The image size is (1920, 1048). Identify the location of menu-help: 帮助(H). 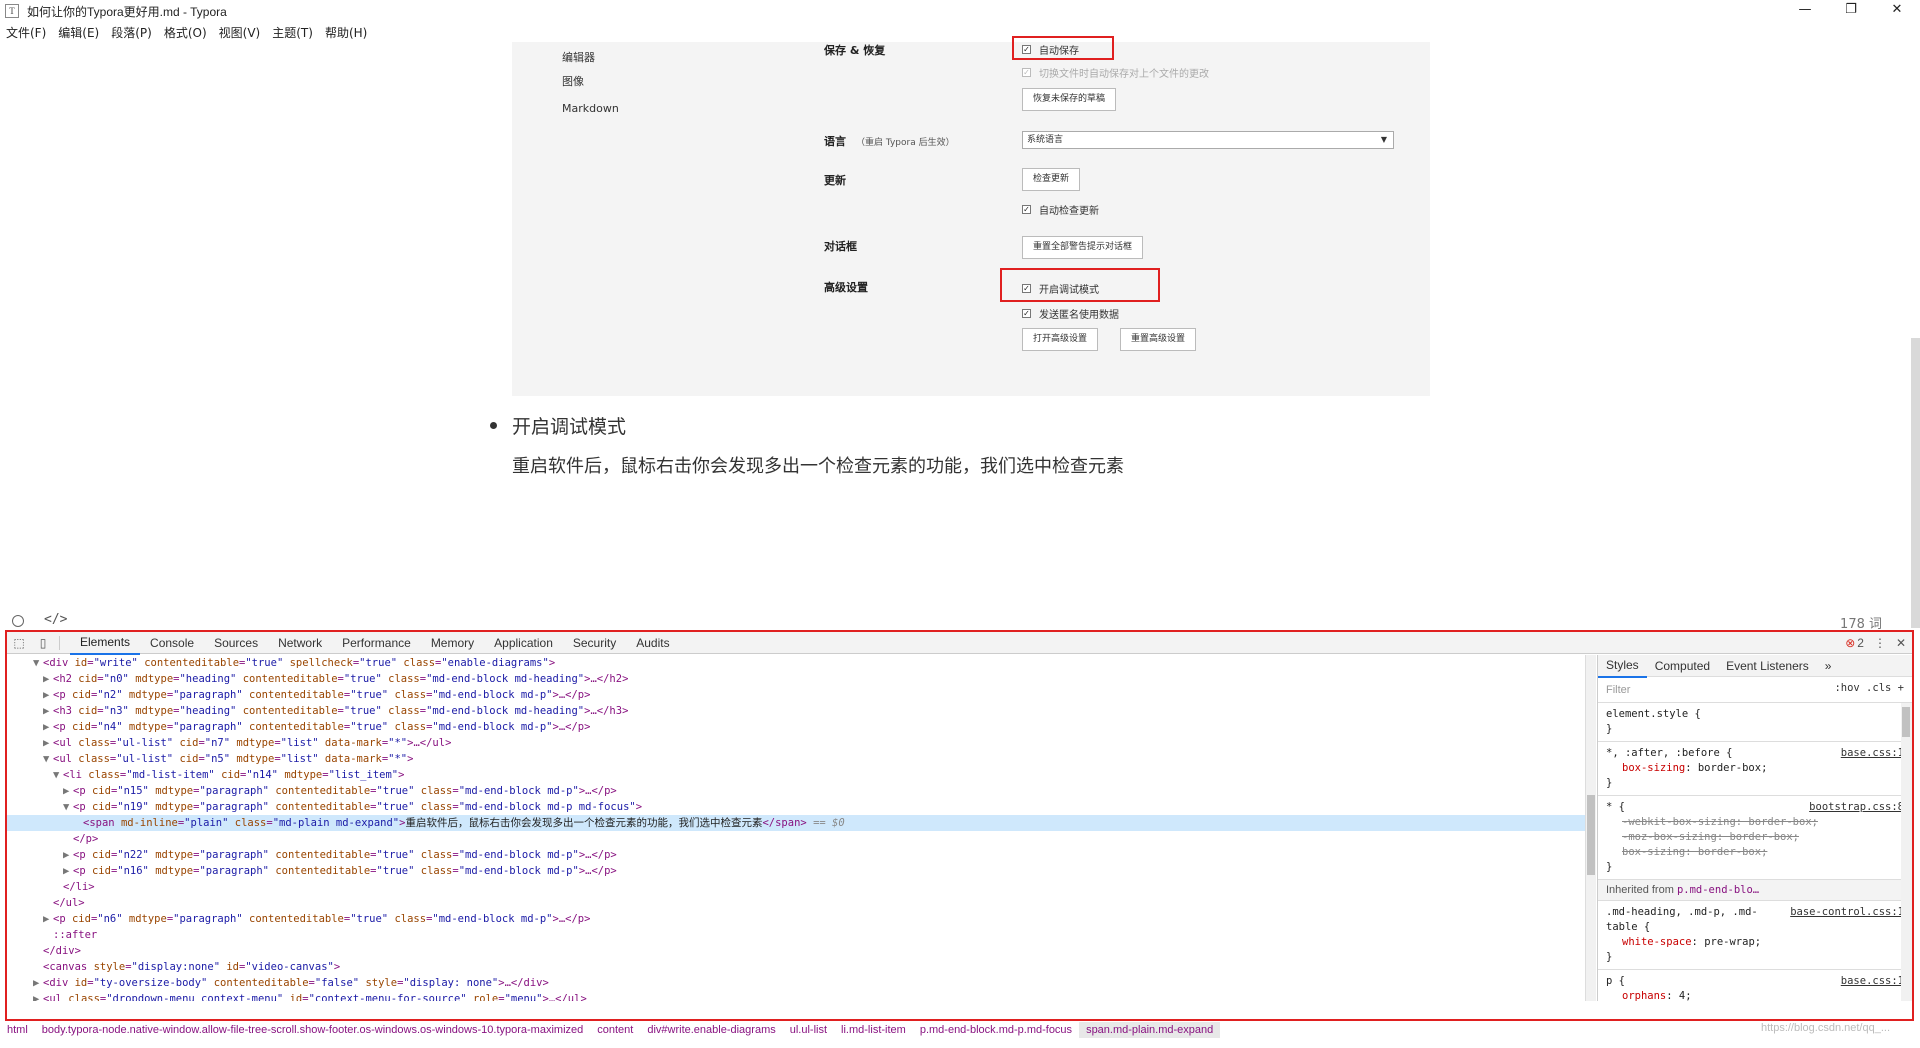
(346, 33).